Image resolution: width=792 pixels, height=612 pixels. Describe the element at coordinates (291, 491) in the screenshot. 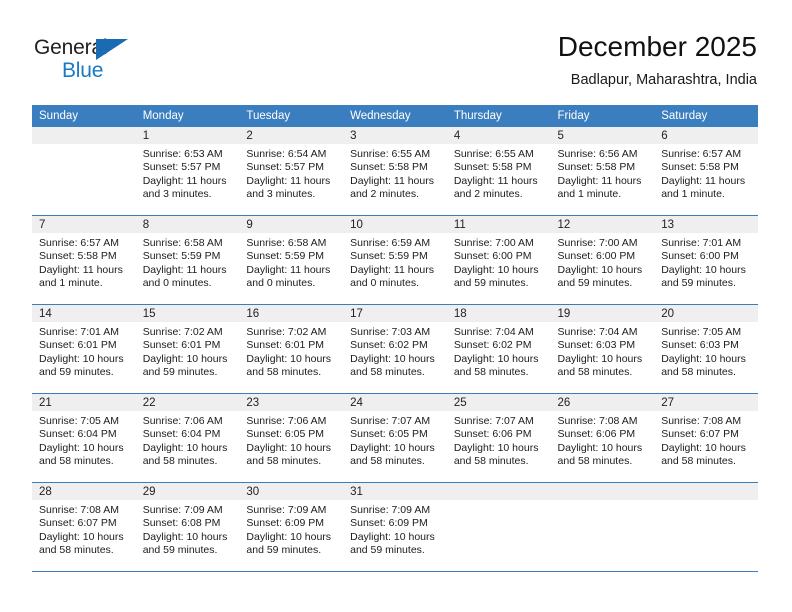

I see `day-number: 30` at that location.